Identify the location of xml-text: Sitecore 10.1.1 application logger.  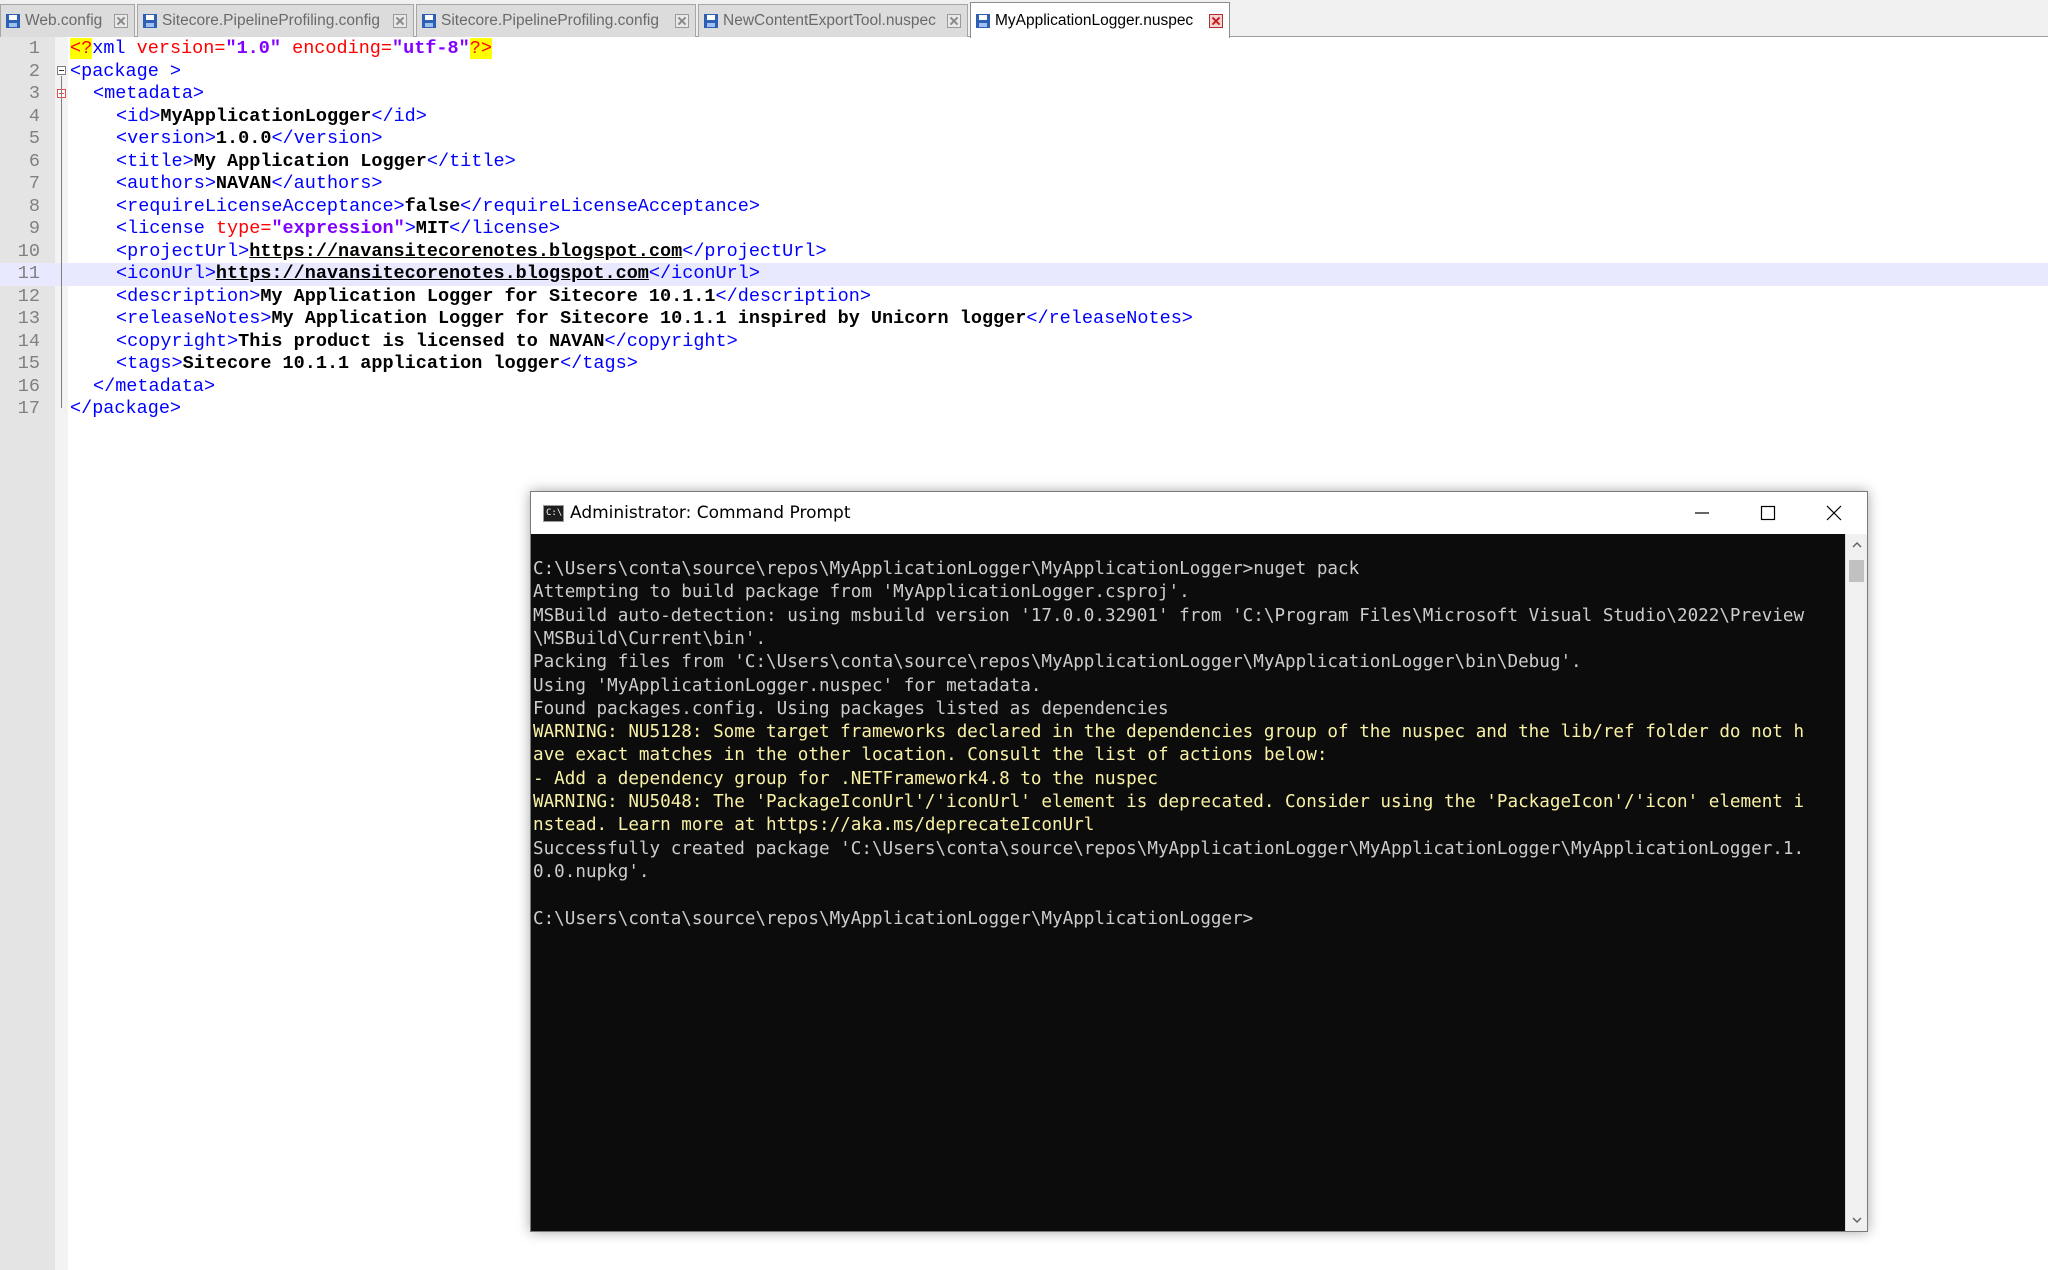
(371, 363).